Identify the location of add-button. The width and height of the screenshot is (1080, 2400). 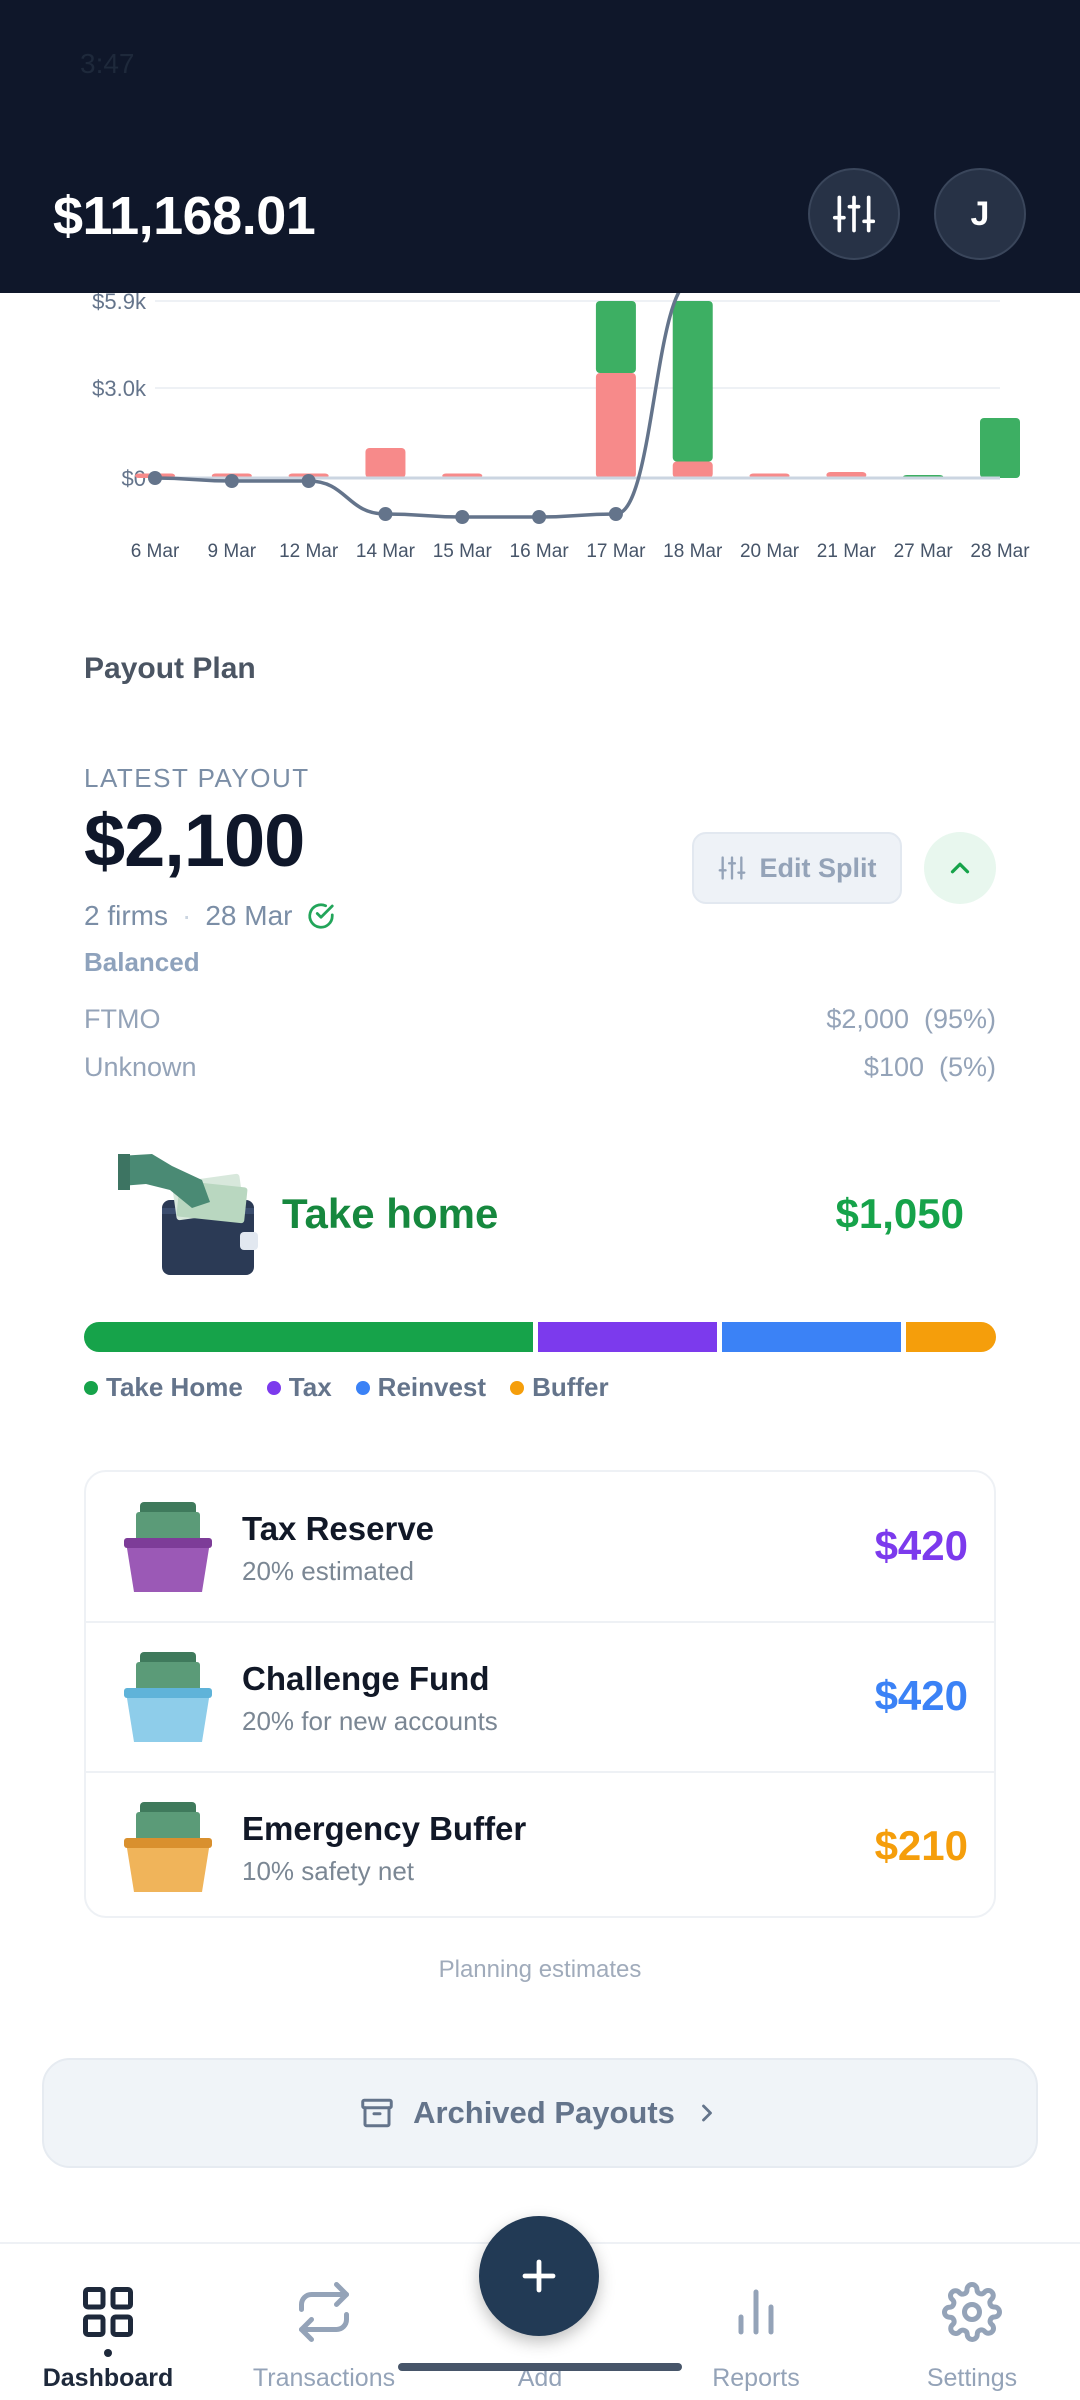
(539, 2276).